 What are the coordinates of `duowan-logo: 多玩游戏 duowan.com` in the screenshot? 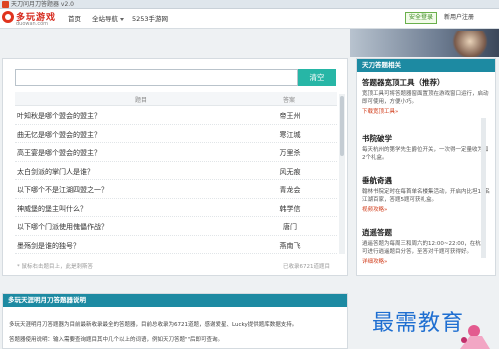 It's located at (29, 19).